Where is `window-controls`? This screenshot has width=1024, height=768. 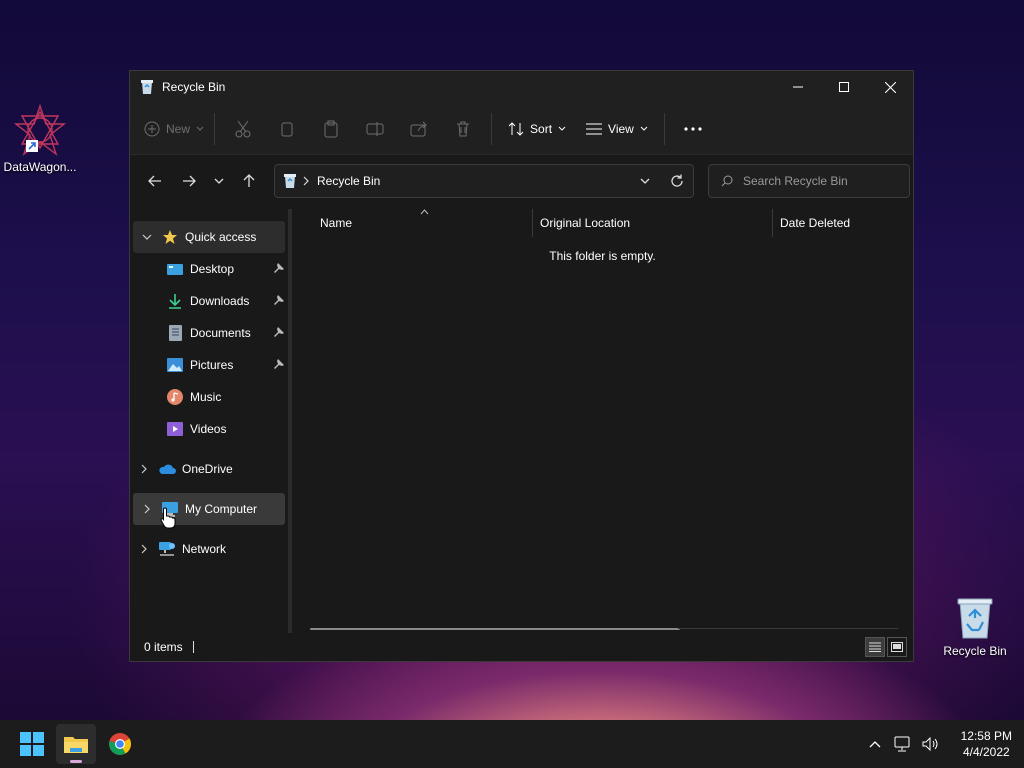 window-controls is located at coordinates (844, 87).